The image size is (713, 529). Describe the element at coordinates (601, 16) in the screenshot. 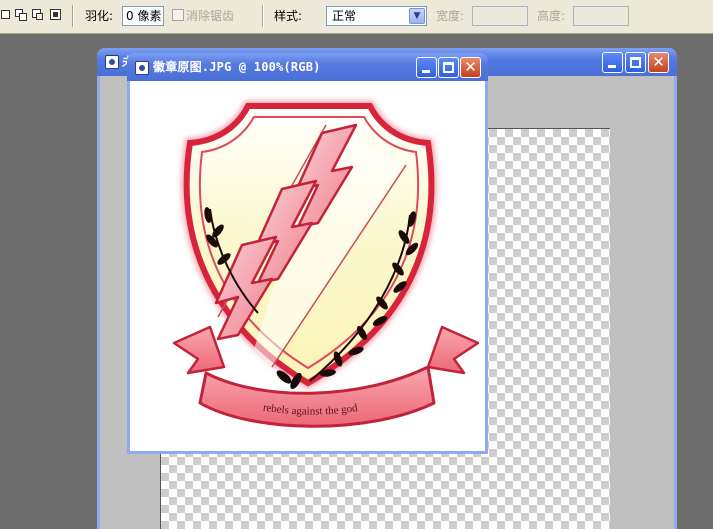

I see `height-input` at that location.